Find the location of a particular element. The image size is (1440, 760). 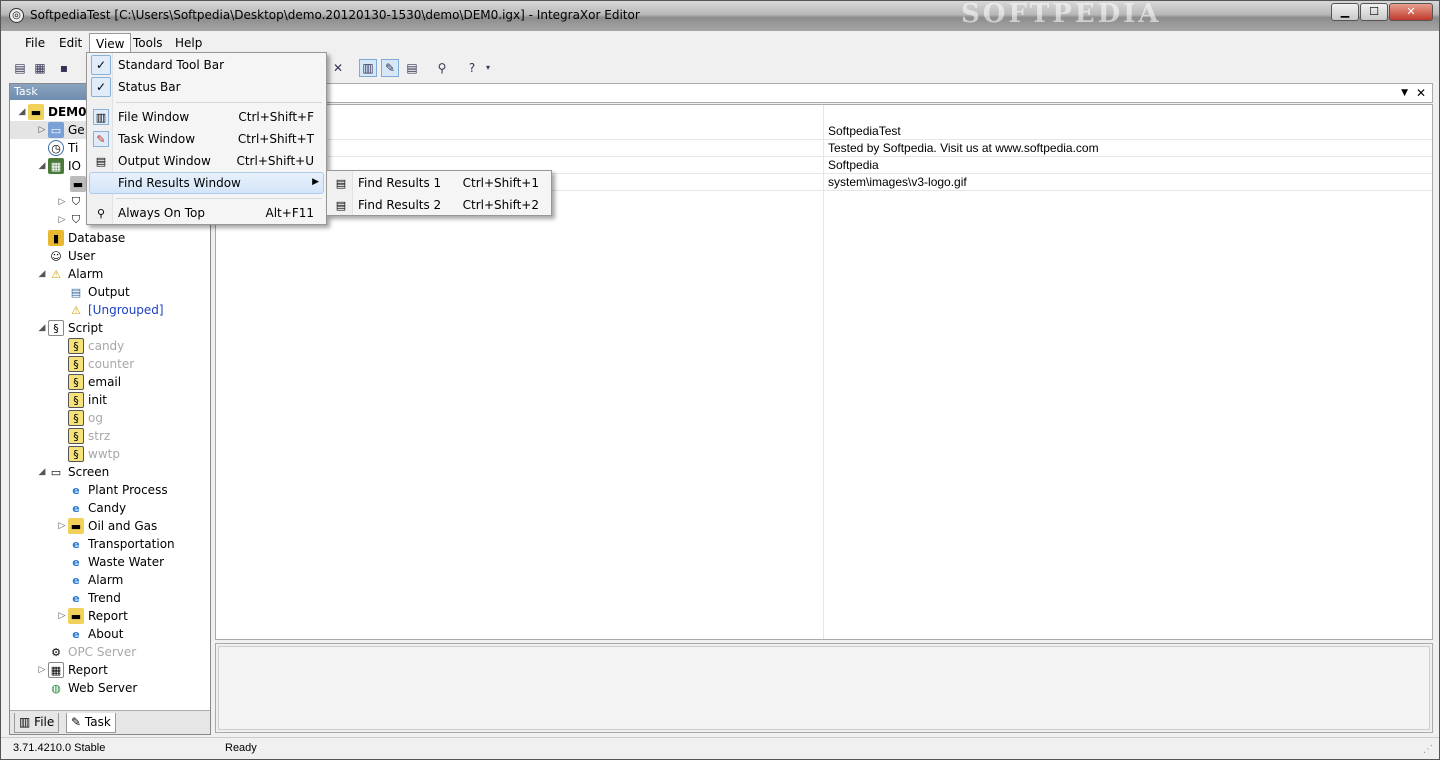

io-icon: ▦ is located at coordinates (56, 166).